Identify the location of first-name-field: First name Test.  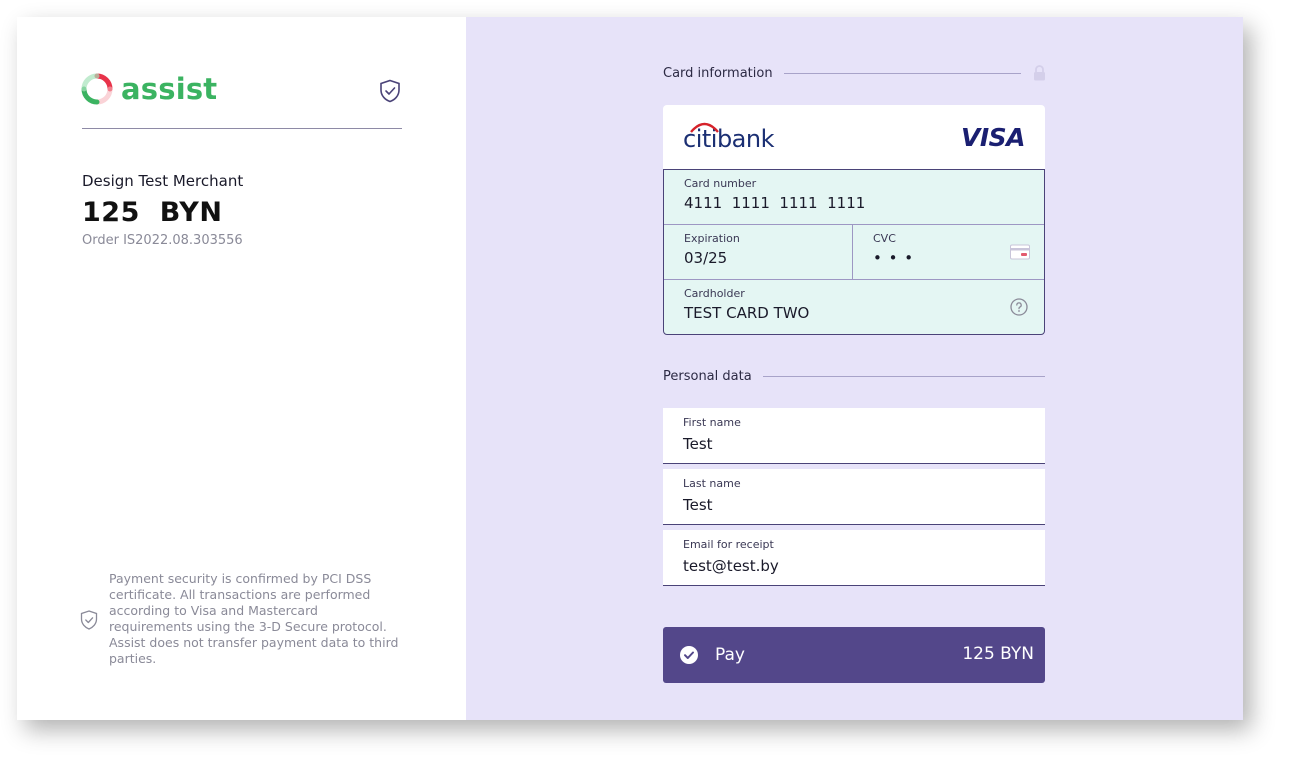
(854, 436).